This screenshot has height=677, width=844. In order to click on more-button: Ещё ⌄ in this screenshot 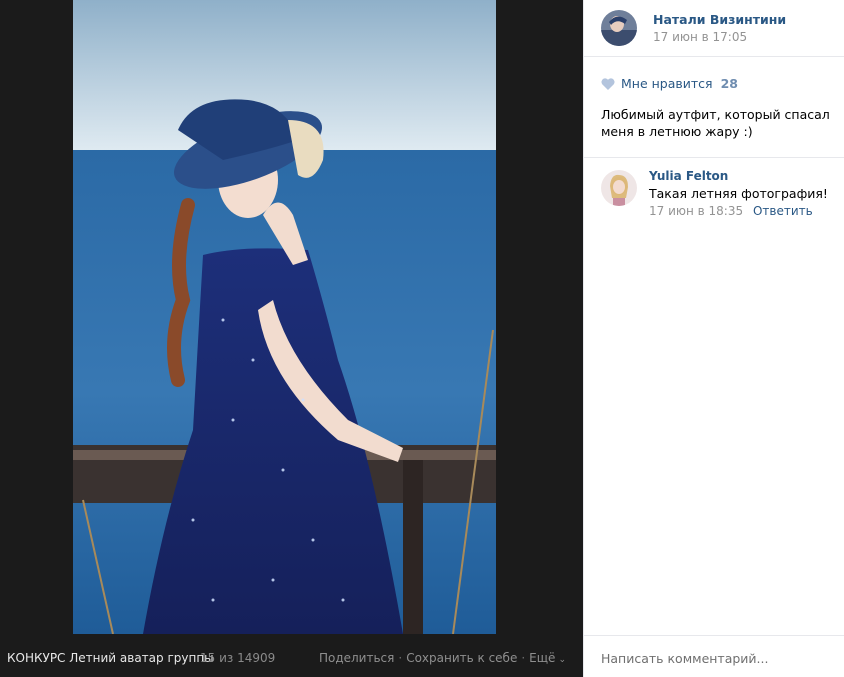, I will do `click(547, 658)`.